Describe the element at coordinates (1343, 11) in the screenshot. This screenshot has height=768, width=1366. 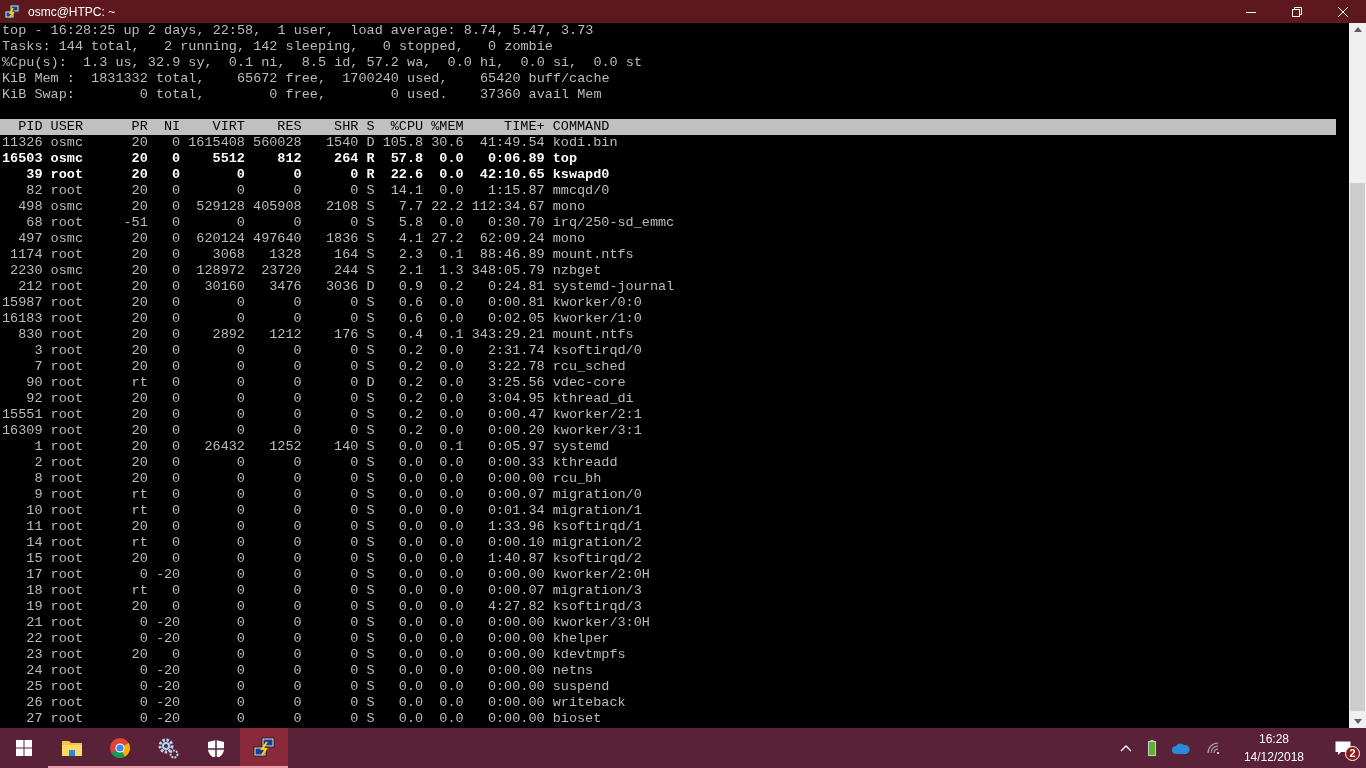
I see `close-icon` at that location.